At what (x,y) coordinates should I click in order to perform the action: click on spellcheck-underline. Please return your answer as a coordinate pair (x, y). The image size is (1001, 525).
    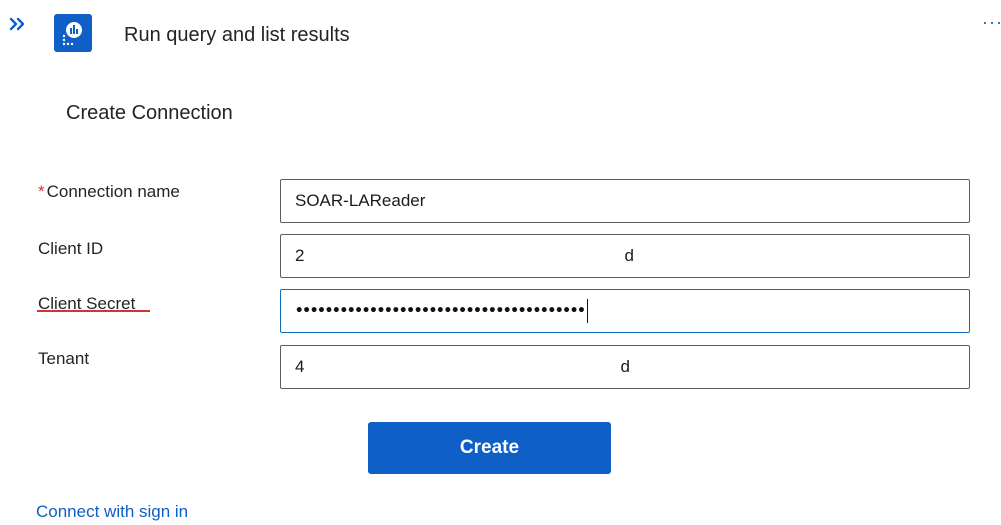
    Looking at the image, I should click on (93, 311).